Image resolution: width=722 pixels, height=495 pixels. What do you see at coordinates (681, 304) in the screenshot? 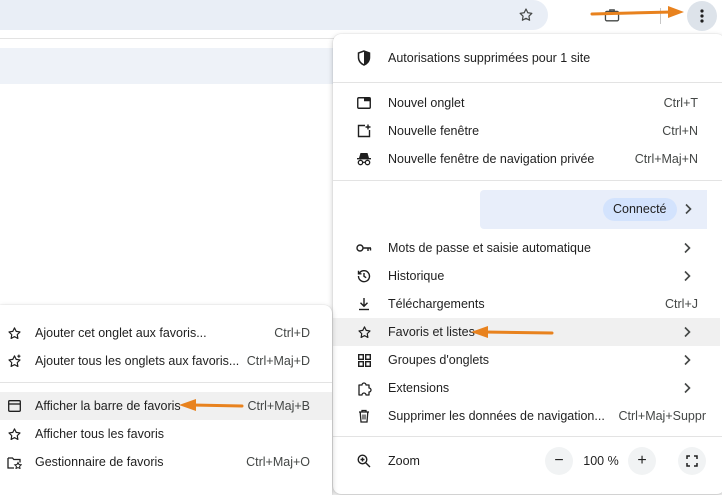
I see `shortcut-label: Ctrl+J` at bounding box center [681, 304].